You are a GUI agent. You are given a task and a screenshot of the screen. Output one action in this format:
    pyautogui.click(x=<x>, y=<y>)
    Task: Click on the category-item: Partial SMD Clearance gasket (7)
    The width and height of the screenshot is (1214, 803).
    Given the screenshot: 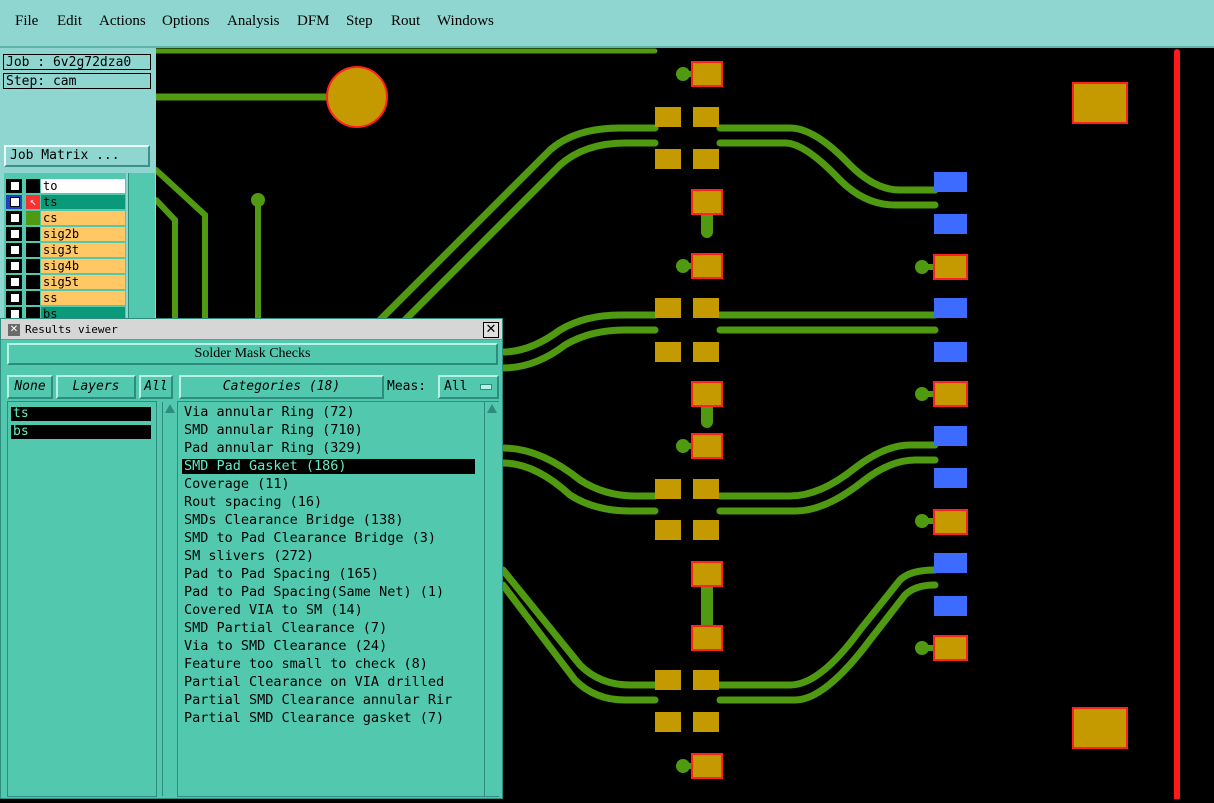 What is the action you would take?
    pyautogui.click(x=328, y=718)
    